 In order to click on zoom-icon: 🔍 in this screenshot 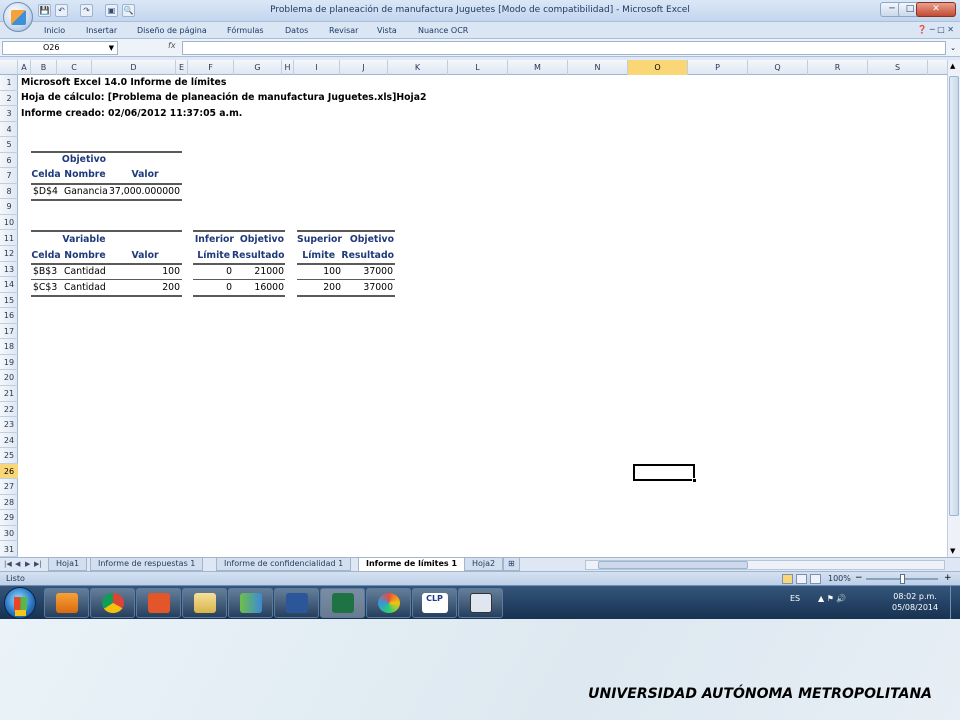, I will do `click(128, 10)`.